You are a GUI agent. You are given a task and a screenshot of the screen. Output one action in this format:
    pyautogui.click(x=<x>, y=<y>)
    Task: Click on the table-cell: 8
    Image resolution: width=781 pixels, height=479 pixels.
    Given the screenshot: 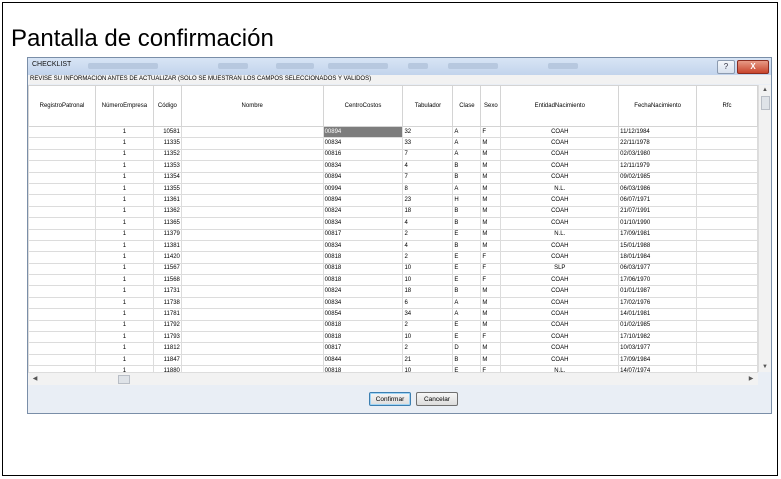 What is the action you would take?
    pyautogui.click(x=428, y=189)
    